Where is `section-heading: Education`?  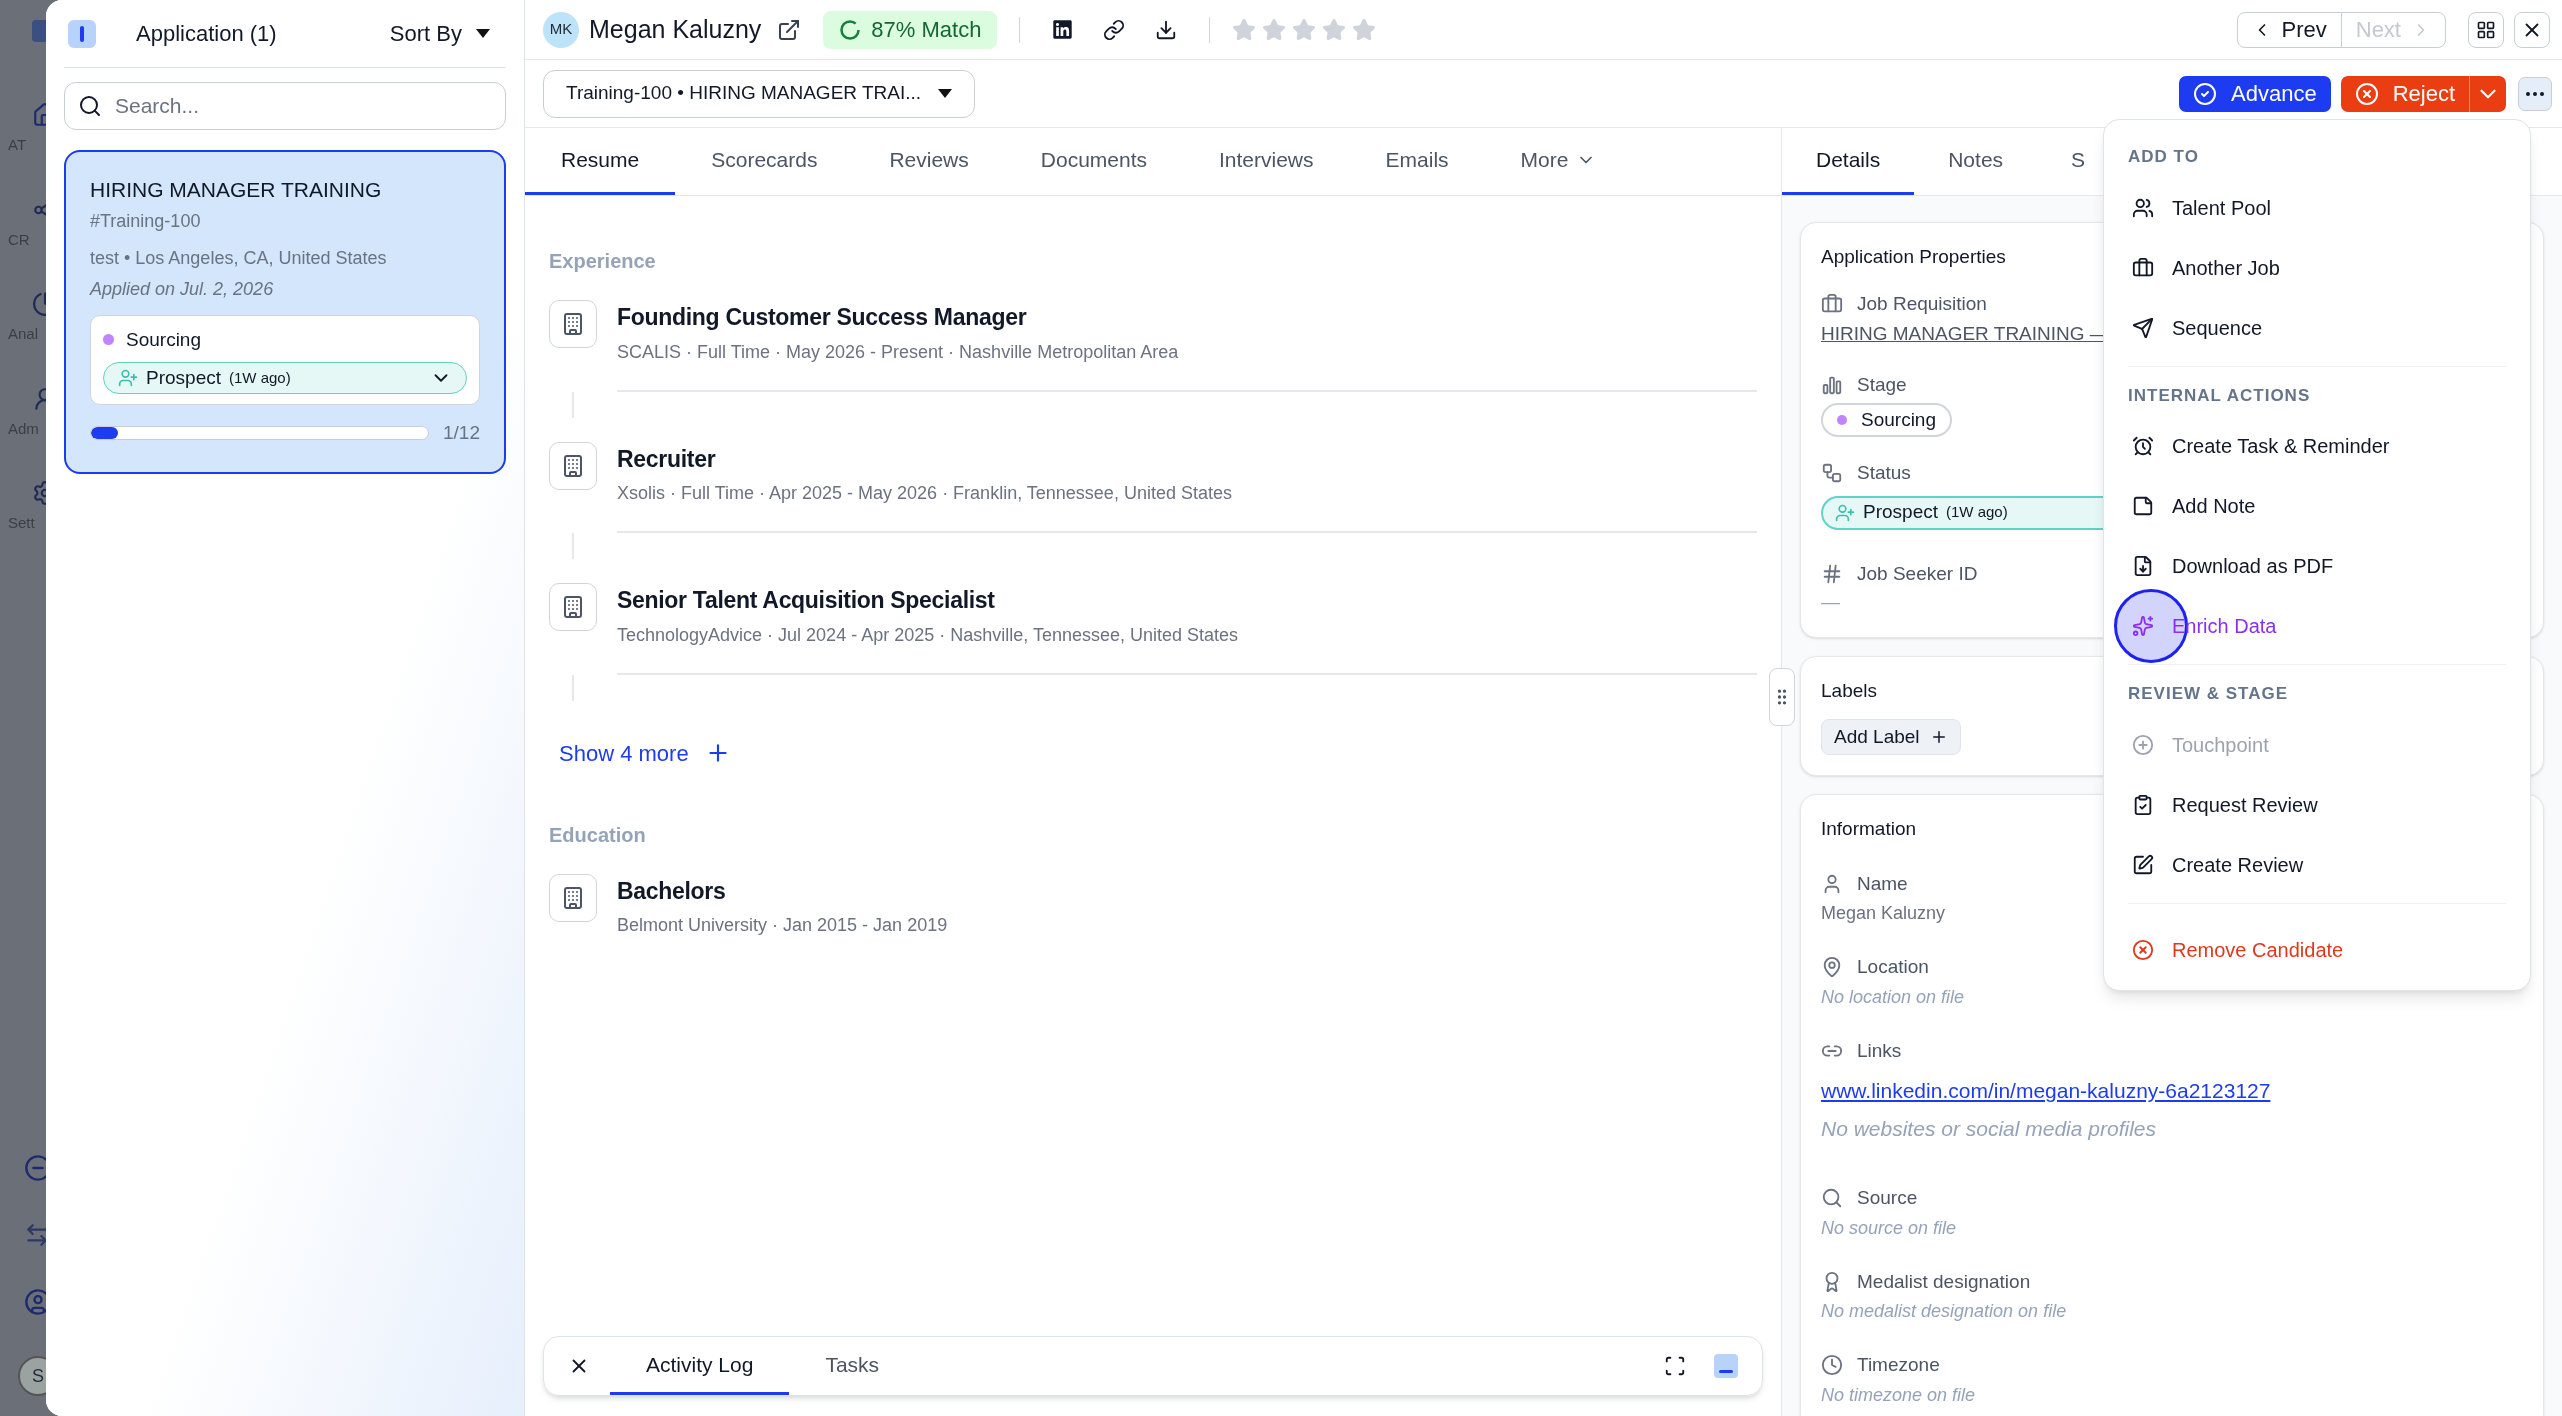 section-heading: Education is located at coordinates (598, 835).